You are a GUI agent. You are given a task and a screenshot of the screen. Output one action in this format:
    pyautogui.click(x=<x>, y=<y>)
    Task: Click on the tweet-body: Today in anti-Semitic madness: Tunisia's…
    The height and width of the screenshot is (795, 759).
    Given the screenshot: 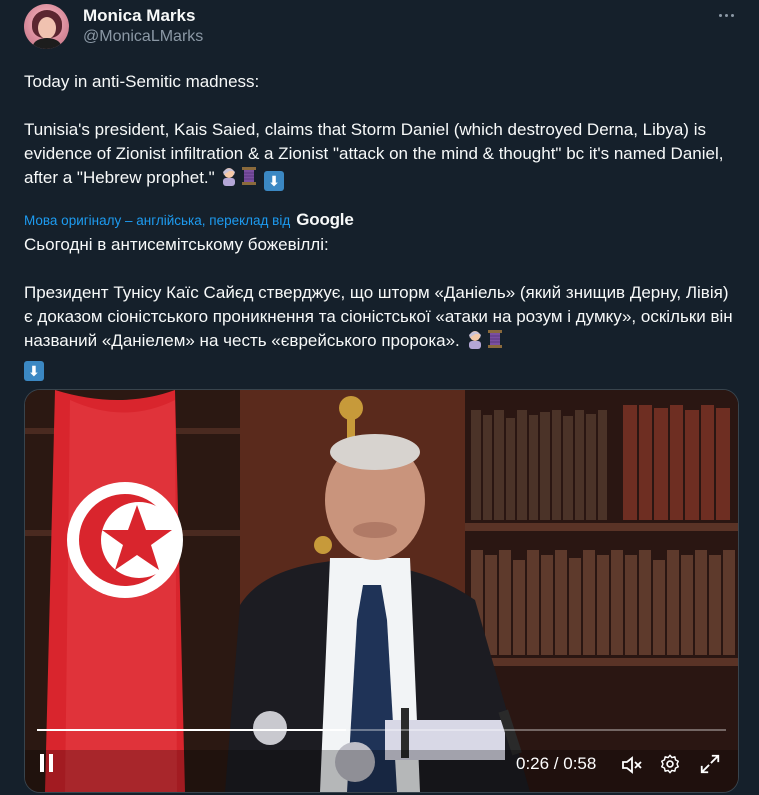 What is the action you would take?
    pyautogui.click(x=374, y=129)
    